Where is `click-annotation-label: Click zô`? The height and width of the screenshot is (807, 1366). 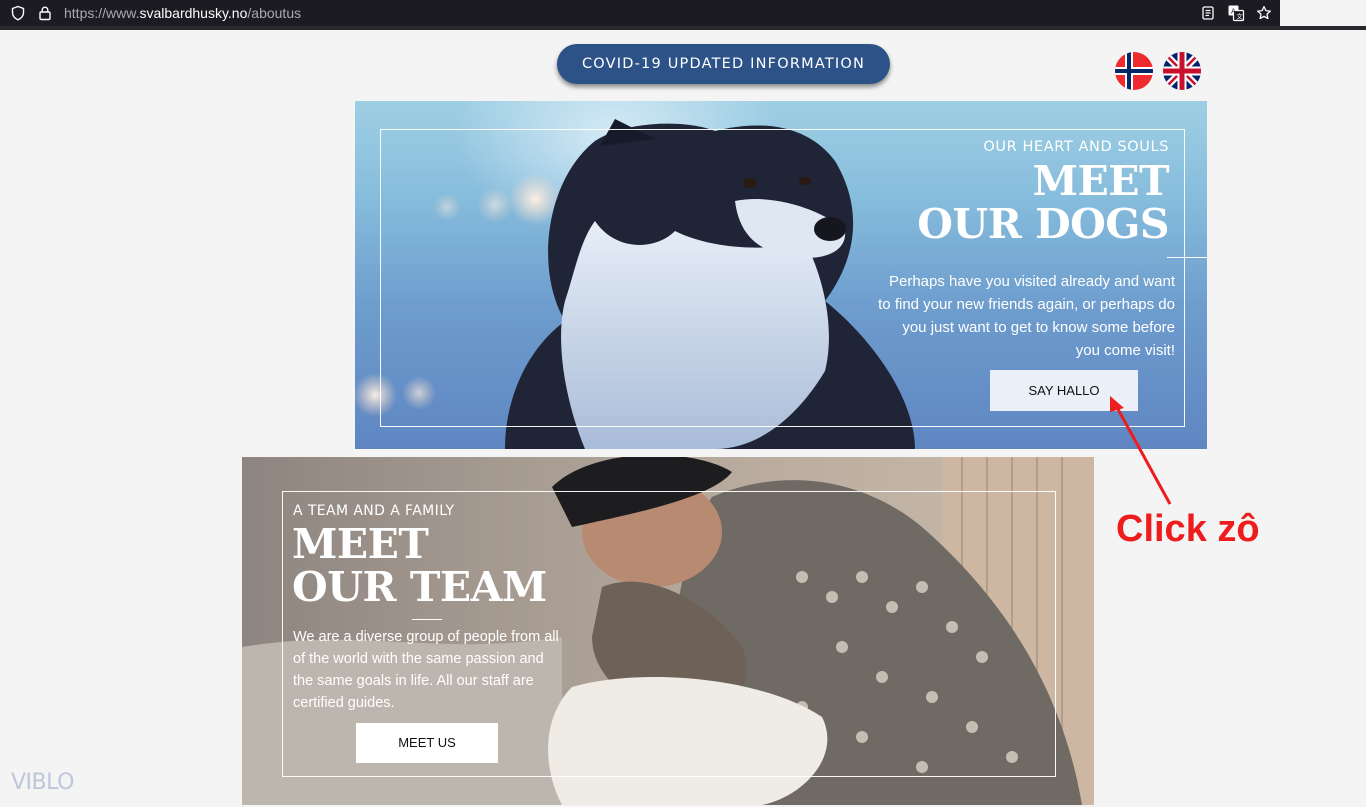 click-annotation-label: Click zô is located at coordinates (1188, 529).